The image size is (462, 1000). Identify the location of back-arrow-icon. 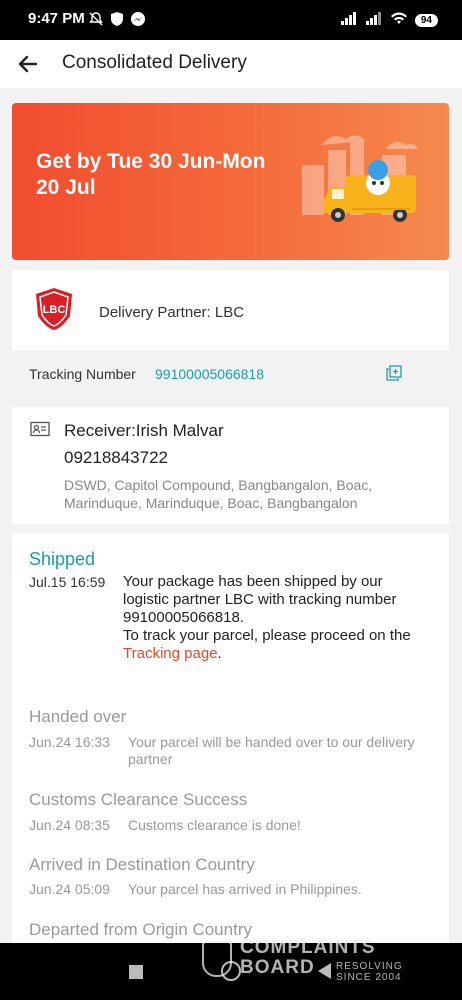
(28, 64).